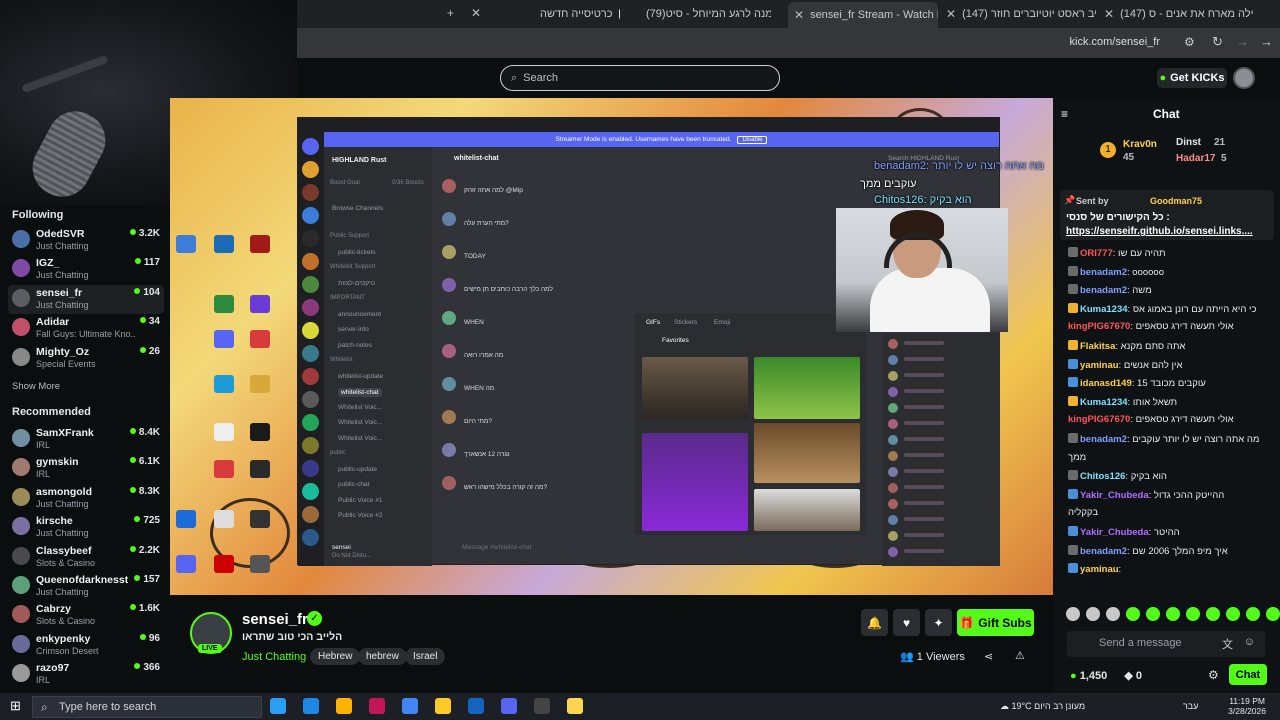  I want to click on chat-username: kingPIG67670, so click(1099, 419).